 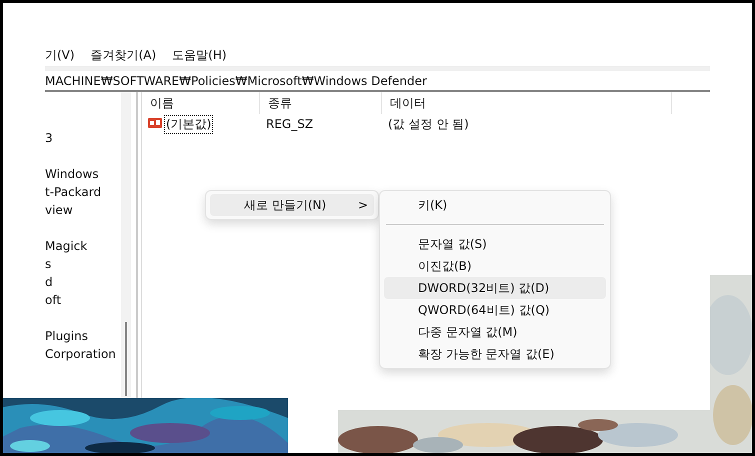 What do you see at coordinates (155, 124) in the screenshot?
I see `string-value-icon` at bounding box center [155, 124].